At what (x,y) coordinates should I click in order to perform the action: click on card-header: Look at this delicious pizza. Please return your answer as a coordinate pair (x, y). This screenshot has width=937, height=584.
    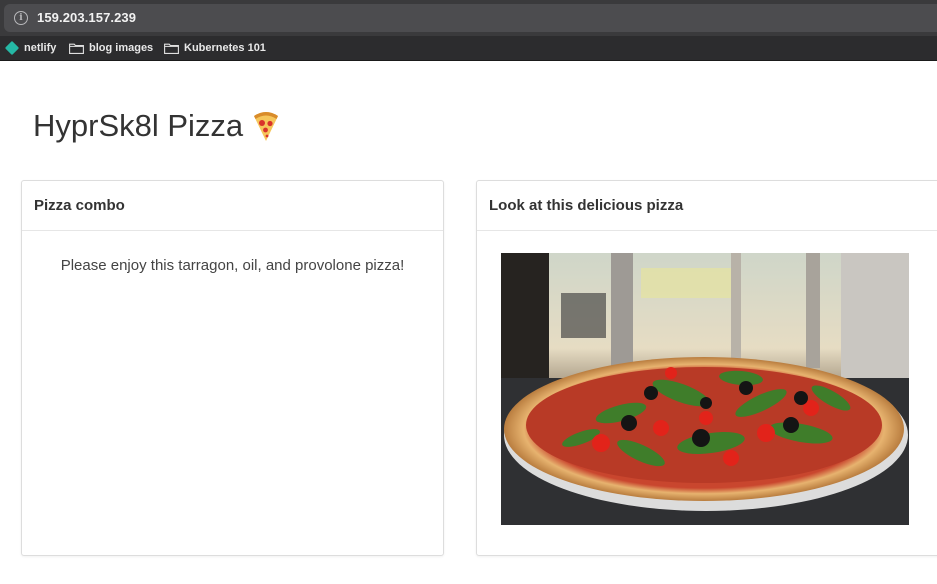
    Looking at the image, I should click on (707, 206).